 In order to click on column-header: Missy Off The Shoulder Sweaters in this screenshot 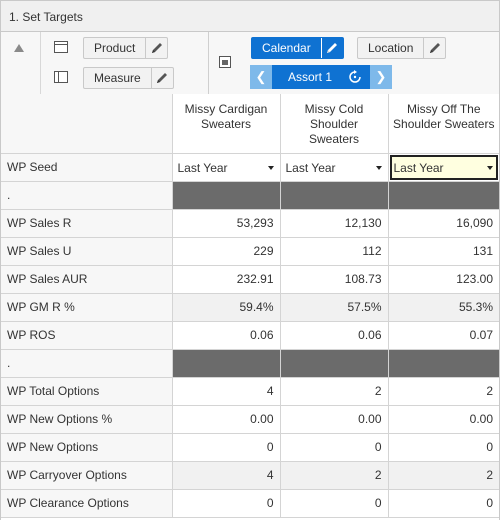, I will do `click(443, 124)`.